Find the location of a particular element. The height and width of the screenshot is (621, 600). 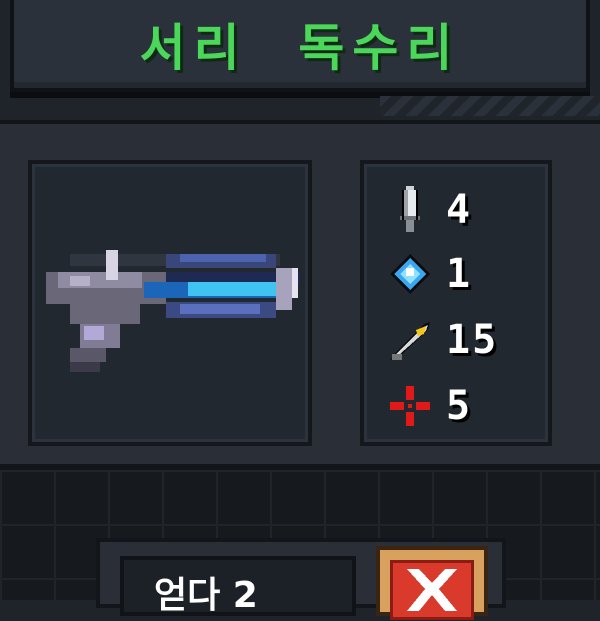

stat-spread-value: 5 is located at coordinates (459, 406).